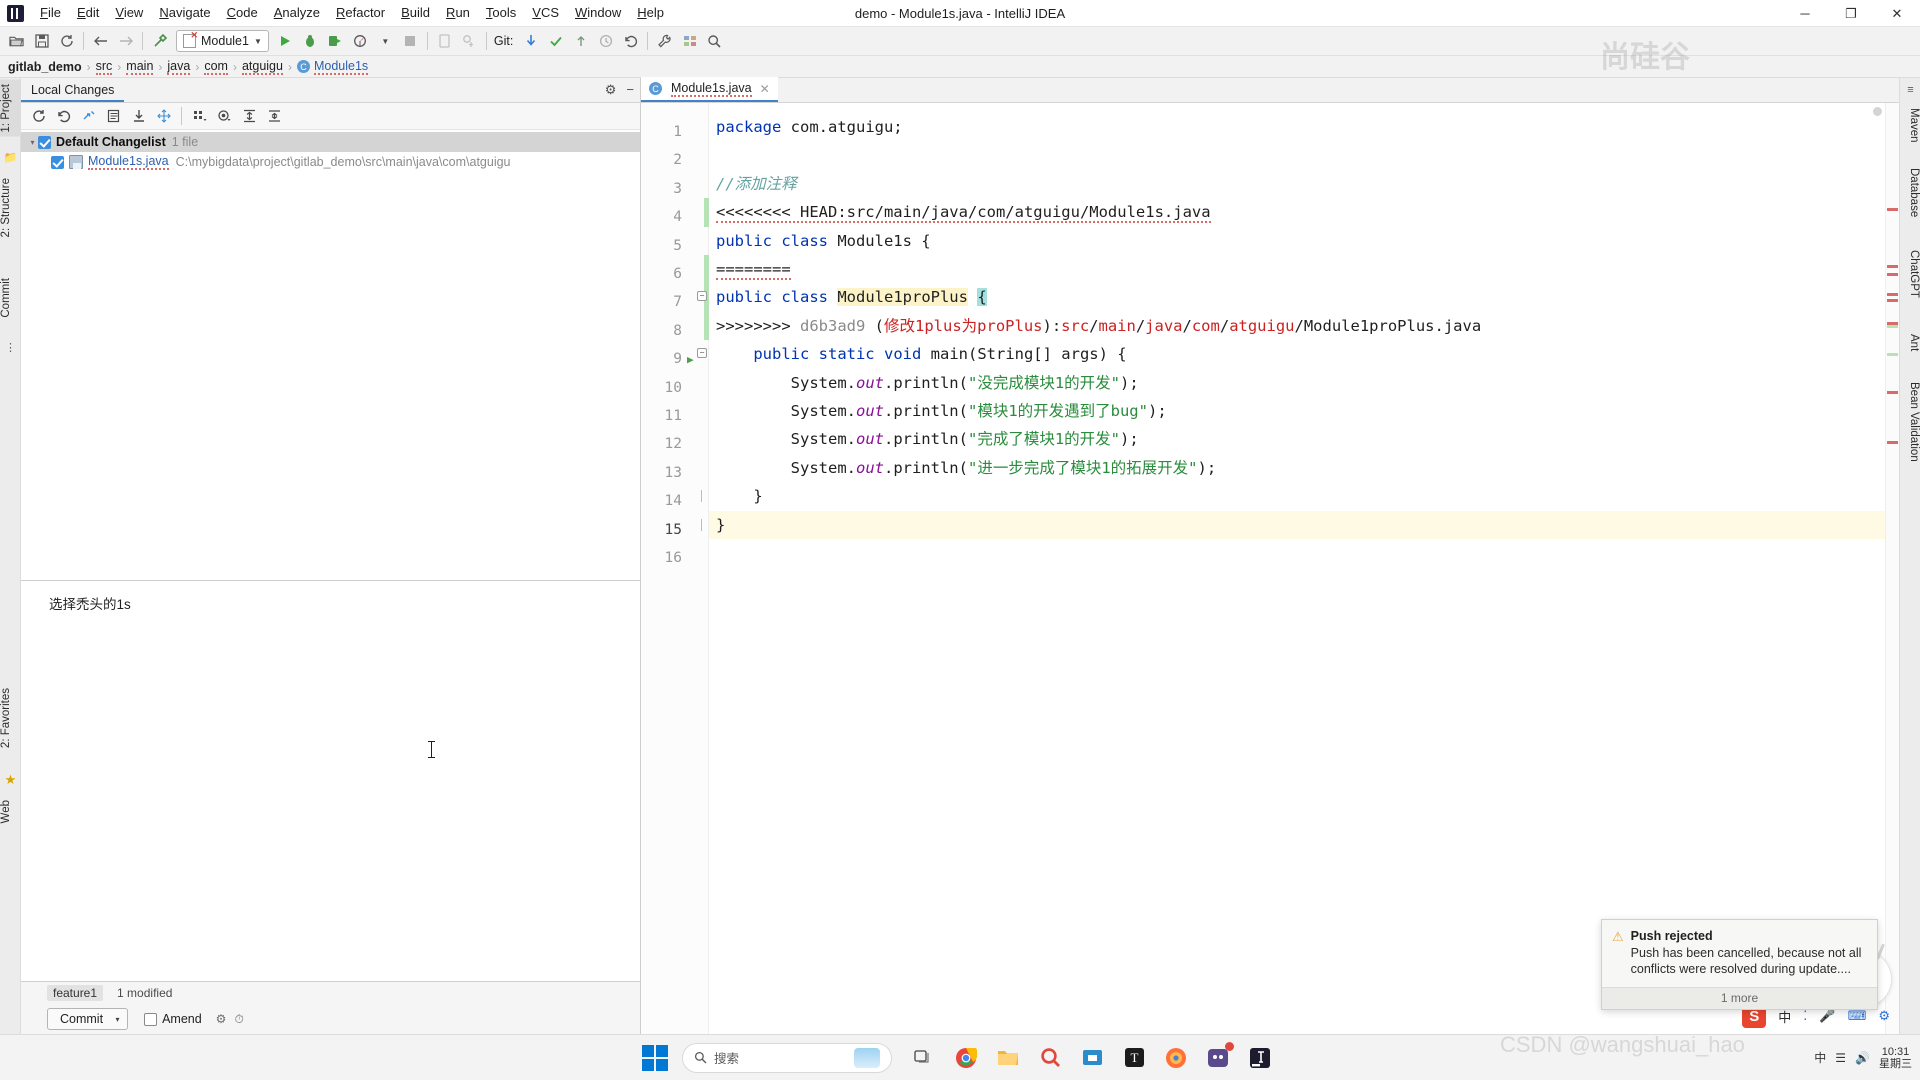  What do you see at coordinates (10, 718) in the screenshot?
I see `sidebar-item-favorites: 2: Favorites` at bounding box center [10, 718].